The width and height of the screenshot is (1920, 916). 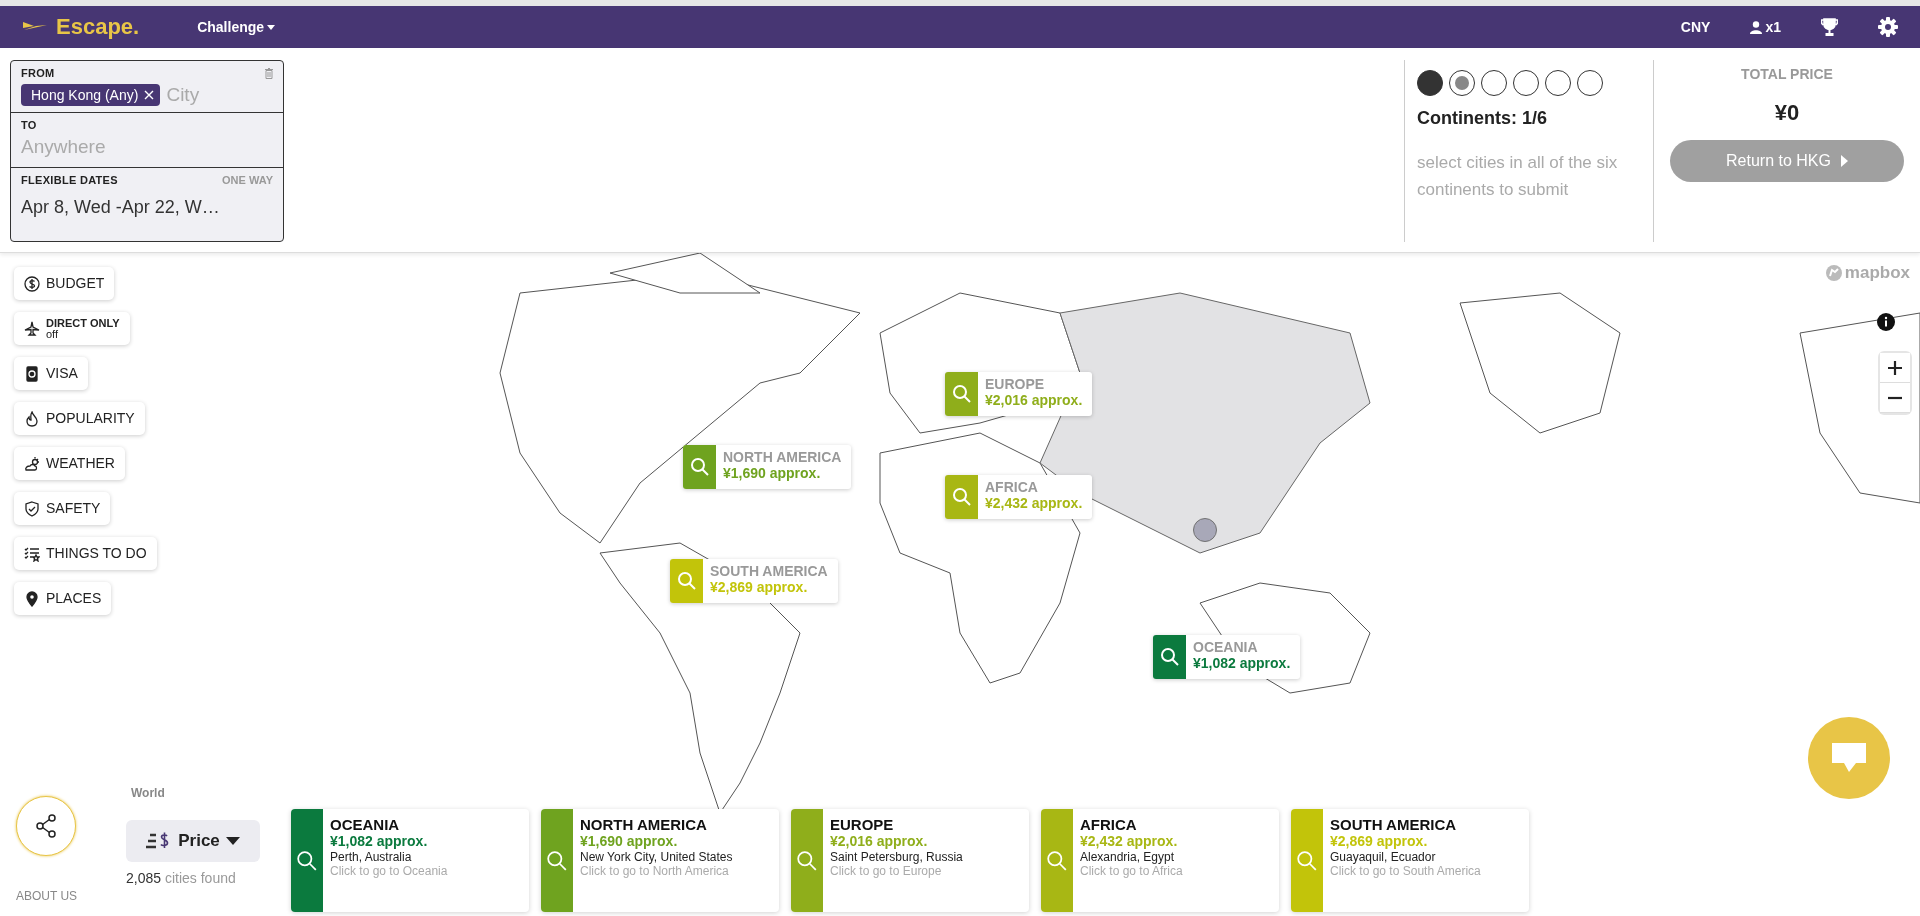 What do you see at coordinates (62, 508) in the screenshot?
I see `filter-button: SAFETY` at bounding box center [62, 508].